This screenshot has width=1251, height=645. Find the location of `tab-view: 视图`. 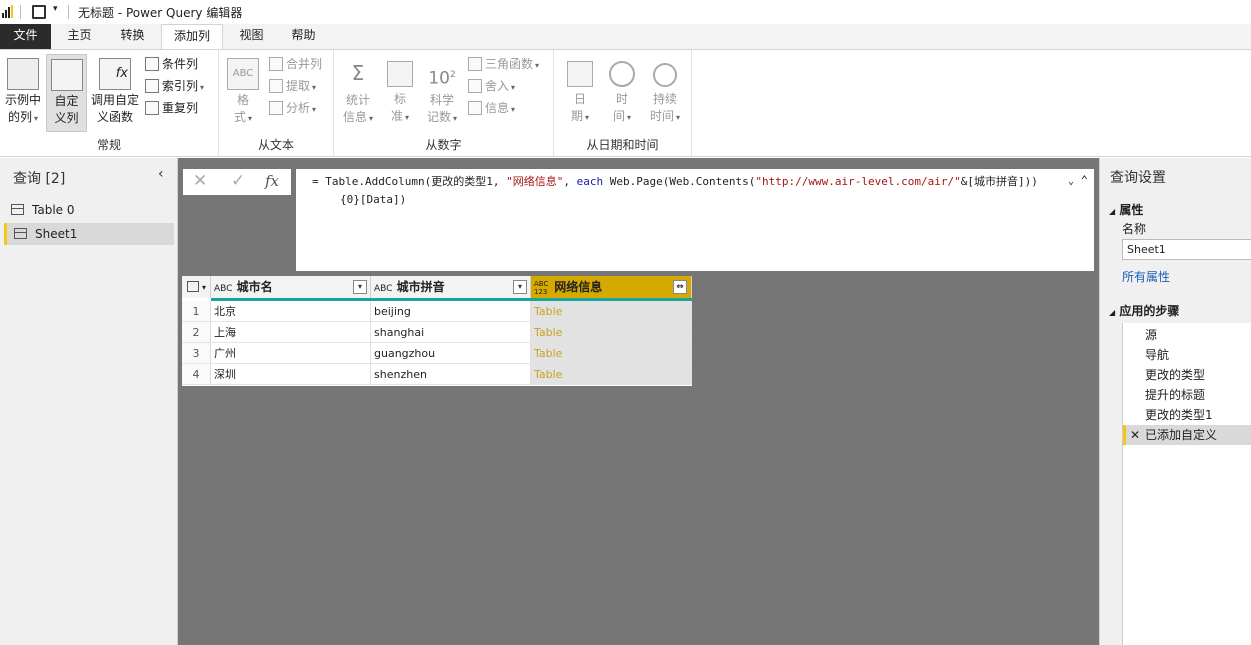

tab-view: 视图 is located at coordinates (251, 36).